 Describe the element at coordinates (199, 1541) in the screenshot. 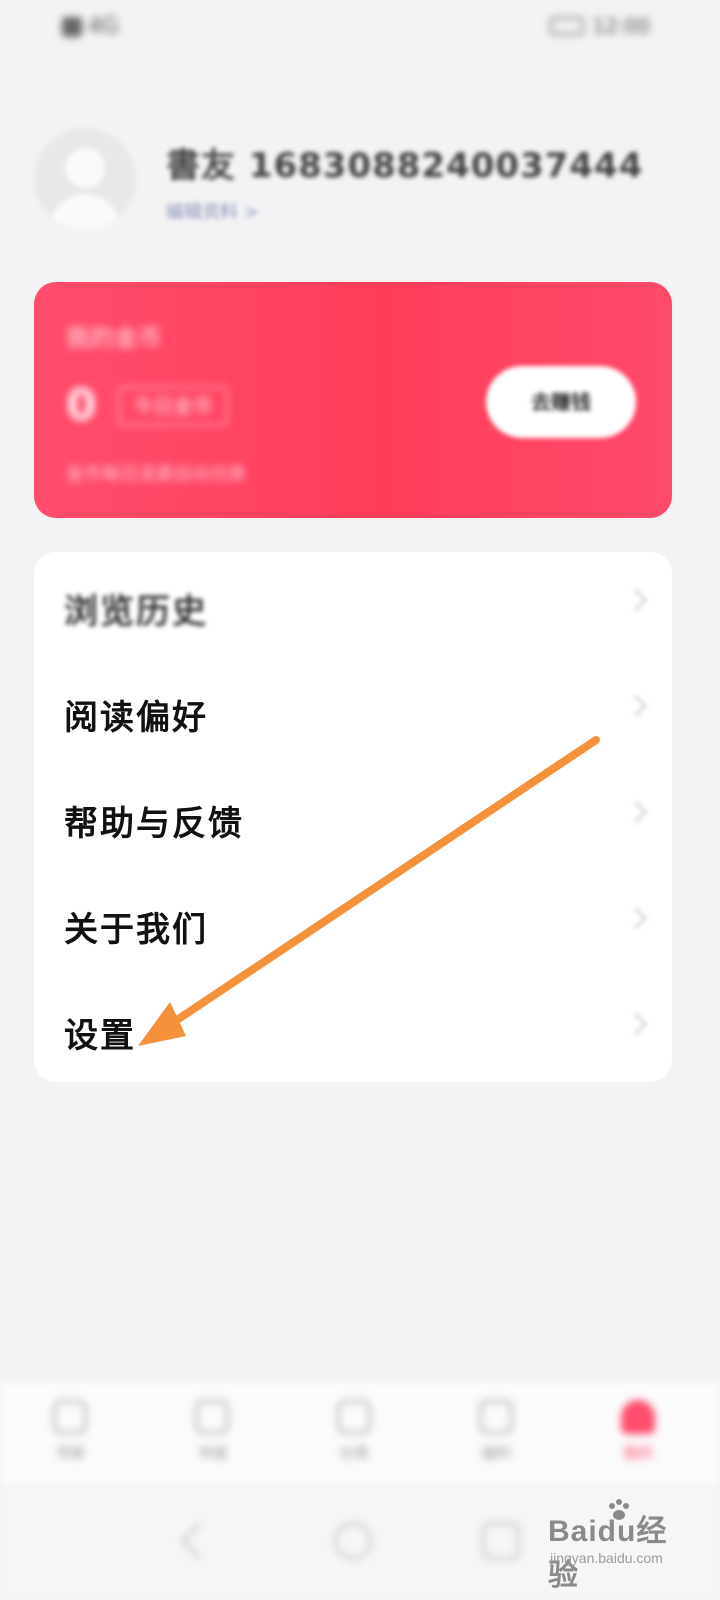

I see `back-icon` at that location.